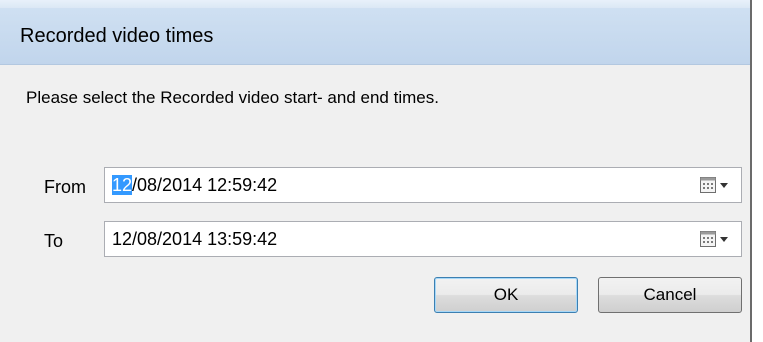 Image resolution: width=763 pixels, height=342 pixels. I want to click on from-selected-segment: 12, so click(122, 185).